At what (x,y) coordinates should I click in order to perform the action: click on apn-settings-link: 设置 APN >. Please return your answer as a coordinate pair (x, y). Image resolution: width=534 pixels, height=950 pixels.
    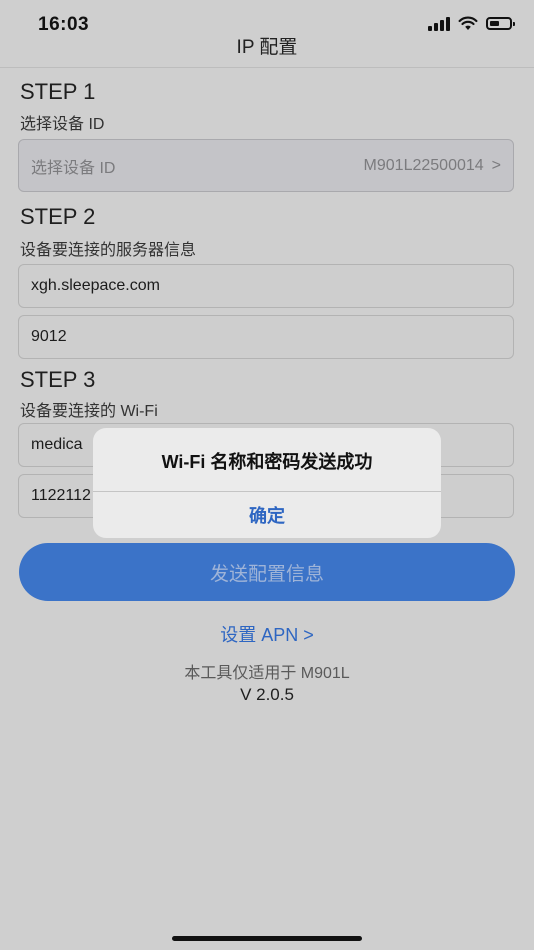
    Looking at the image, I should click on (267, 634).